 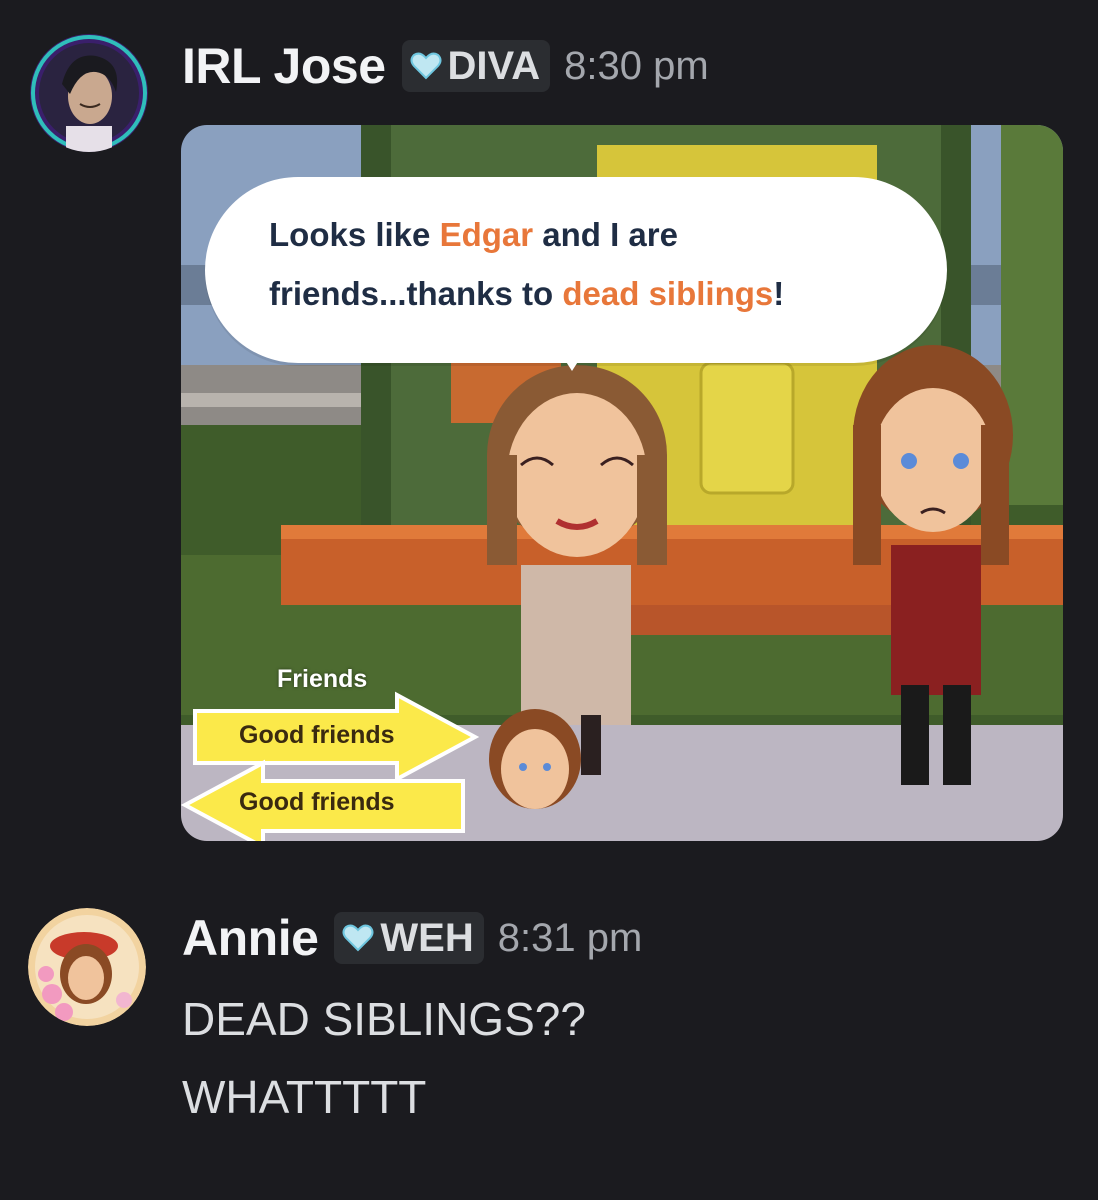 I want to click on character-head-icon, so click(x=535, y=759).